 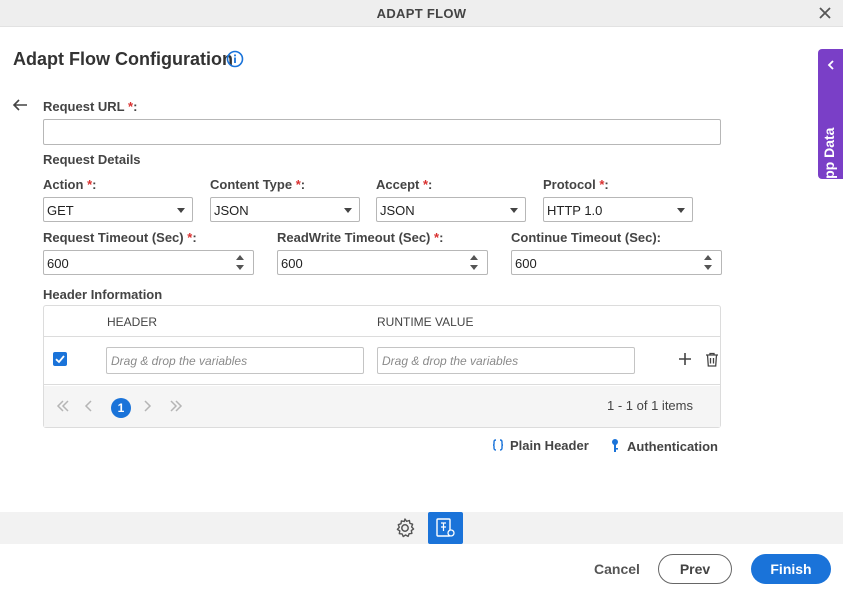 I want to click on header-drop-field: Drag & drop the variables, so click(x=235, y=360).